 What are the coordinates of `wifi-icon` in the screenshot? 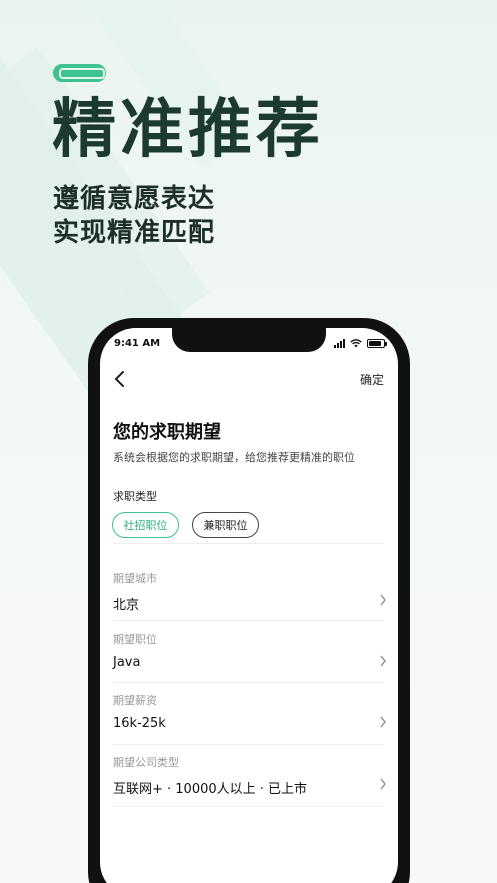 It's located at (356, 343).